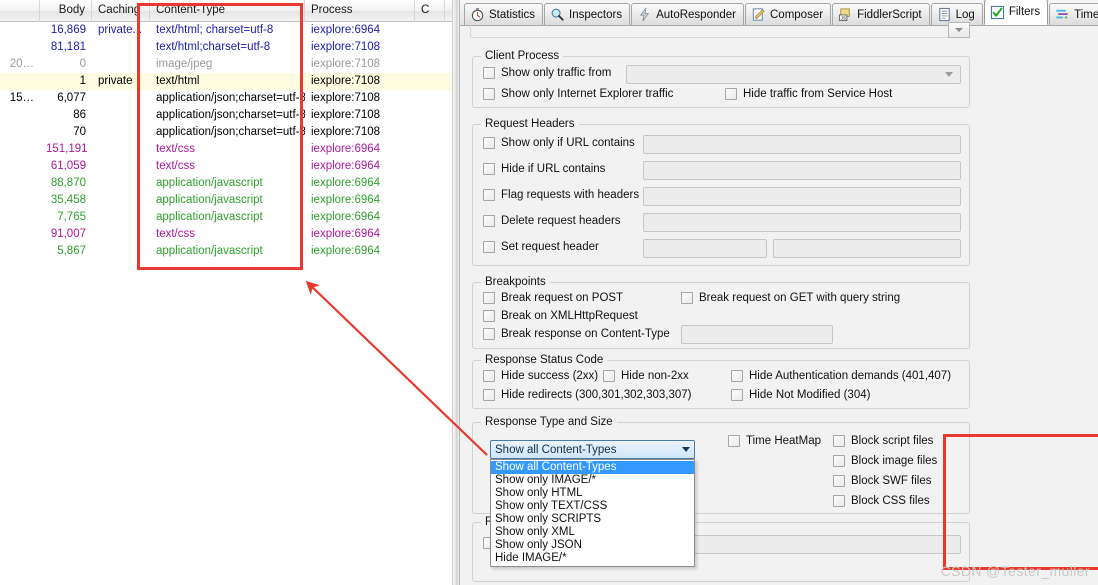 This screenshot has height=585, width=1098. Describe the element at coordinates (802, 144) in the screenshot. I see `input-show-only-if-url-contains` at that location.